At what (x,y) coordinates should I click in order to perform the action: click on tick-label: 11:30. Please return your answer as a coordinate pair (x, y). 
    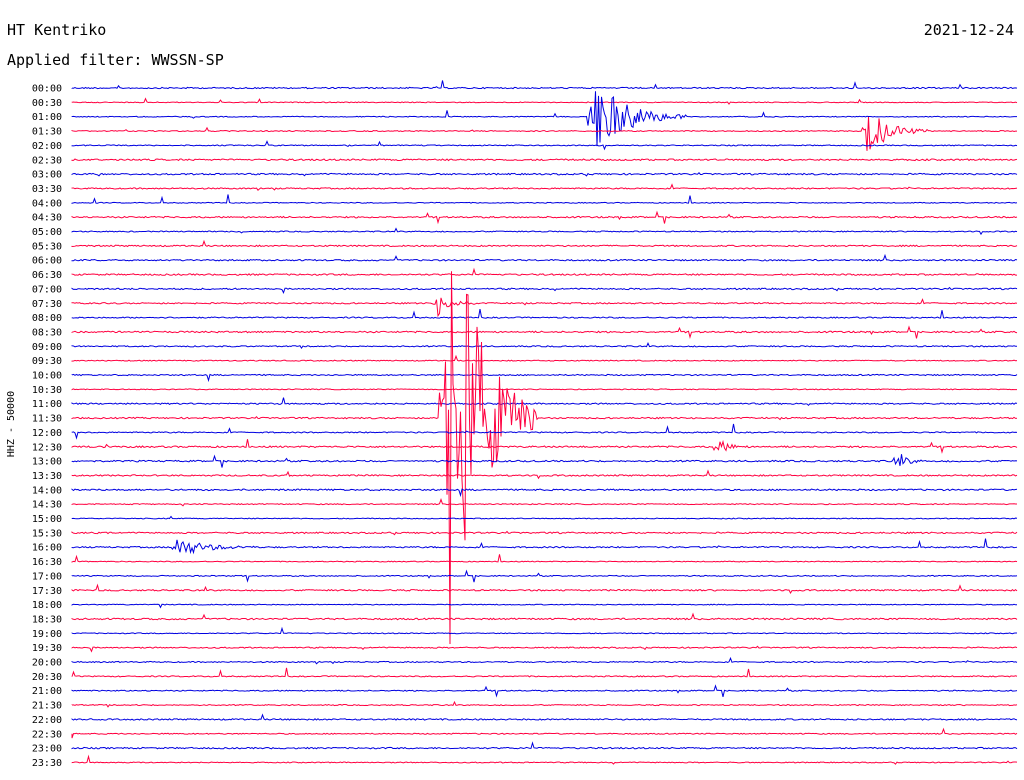
    Looking at the image, I should click on (47, 419).